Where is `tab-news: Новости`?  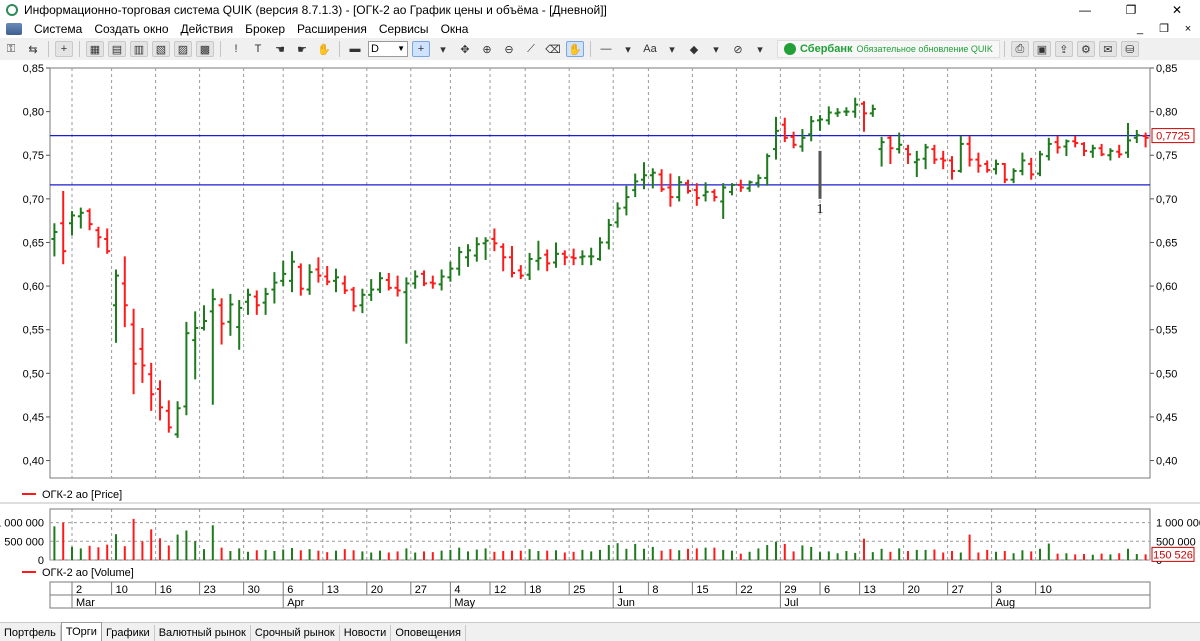
tab-news: Новости is located at coordinates (366, 633).